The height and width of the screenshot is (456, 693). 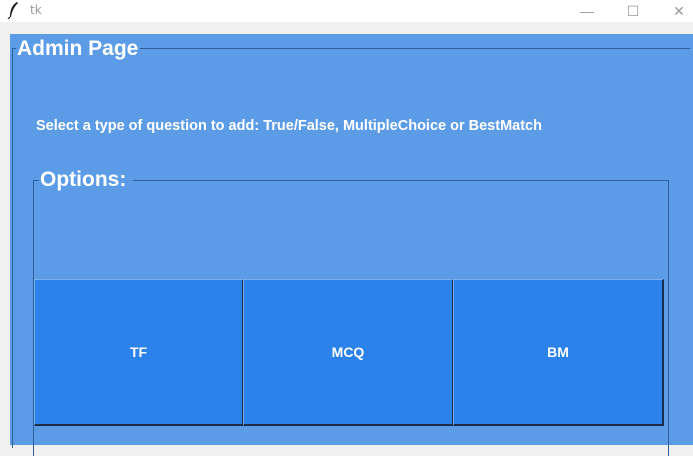 I want to click on close-button: ✕, so click(x=674, y=11).